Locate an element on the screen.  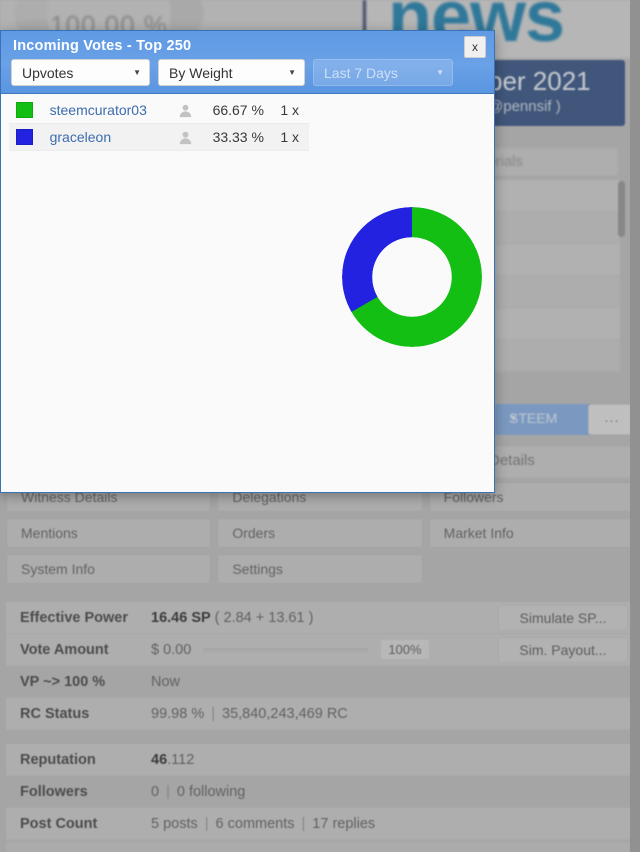
sort-order-value: By Weight is located at coordinates (201, 72).